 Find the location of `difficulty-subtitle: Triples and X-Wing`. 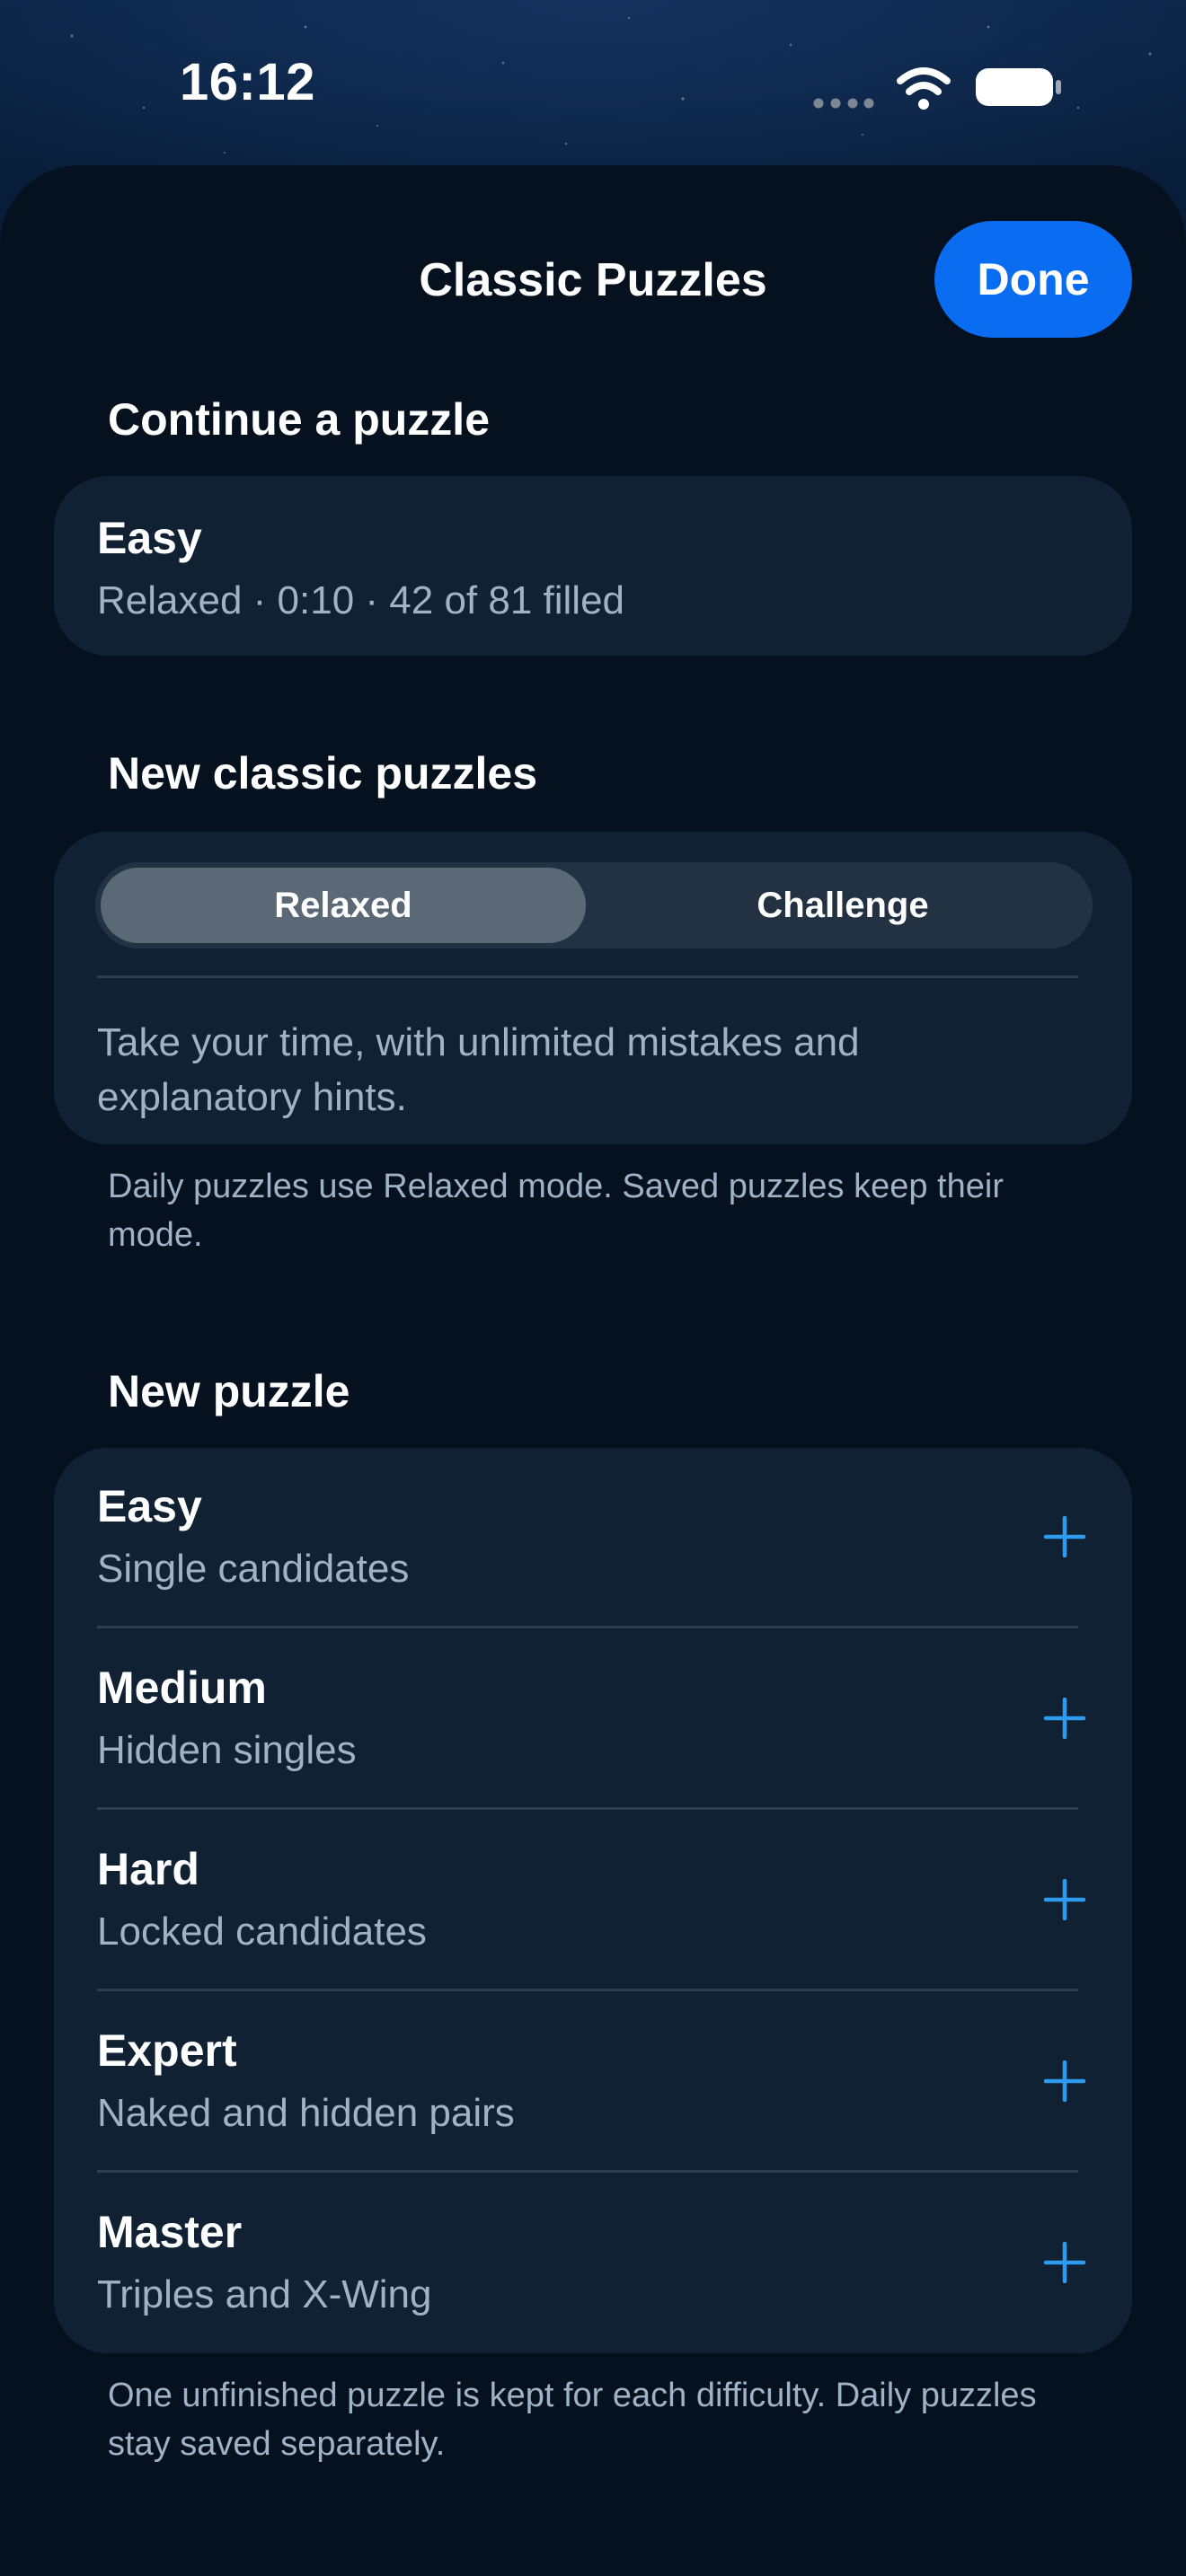

difficulty-subtitle: Triples and X-Wing is located at coordinates (264, 2294).